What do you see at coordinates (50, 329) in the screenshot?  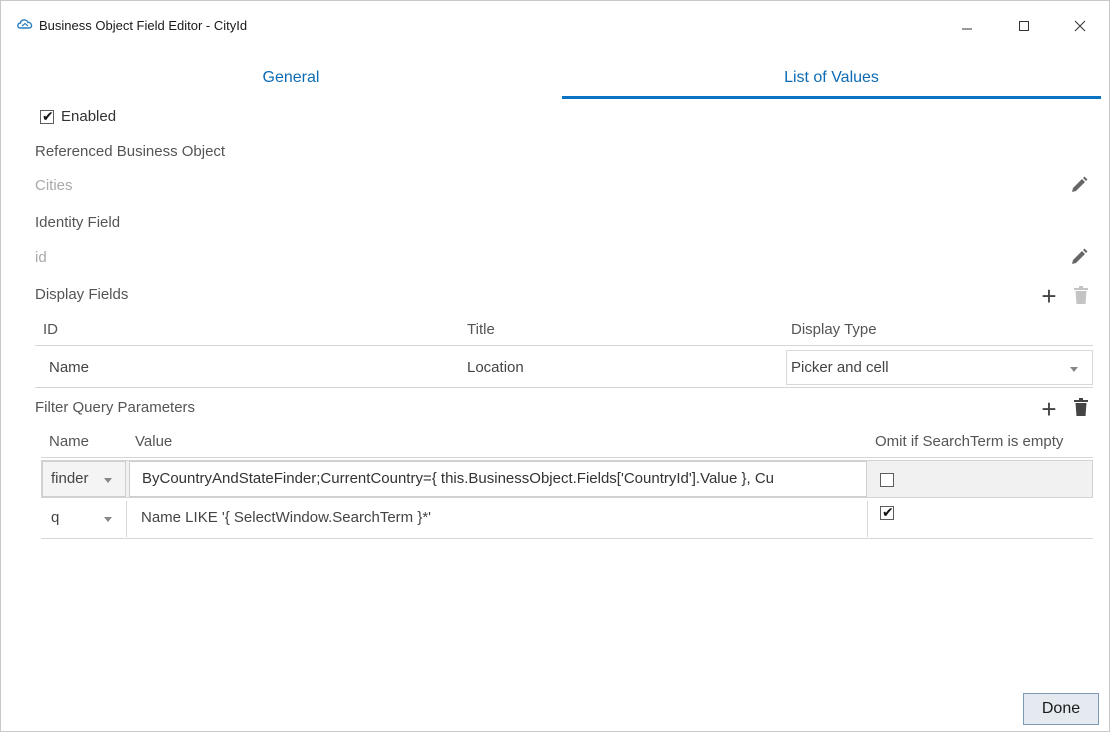 I see `display-col-id-header: ID` at bounding box center [50, 329].